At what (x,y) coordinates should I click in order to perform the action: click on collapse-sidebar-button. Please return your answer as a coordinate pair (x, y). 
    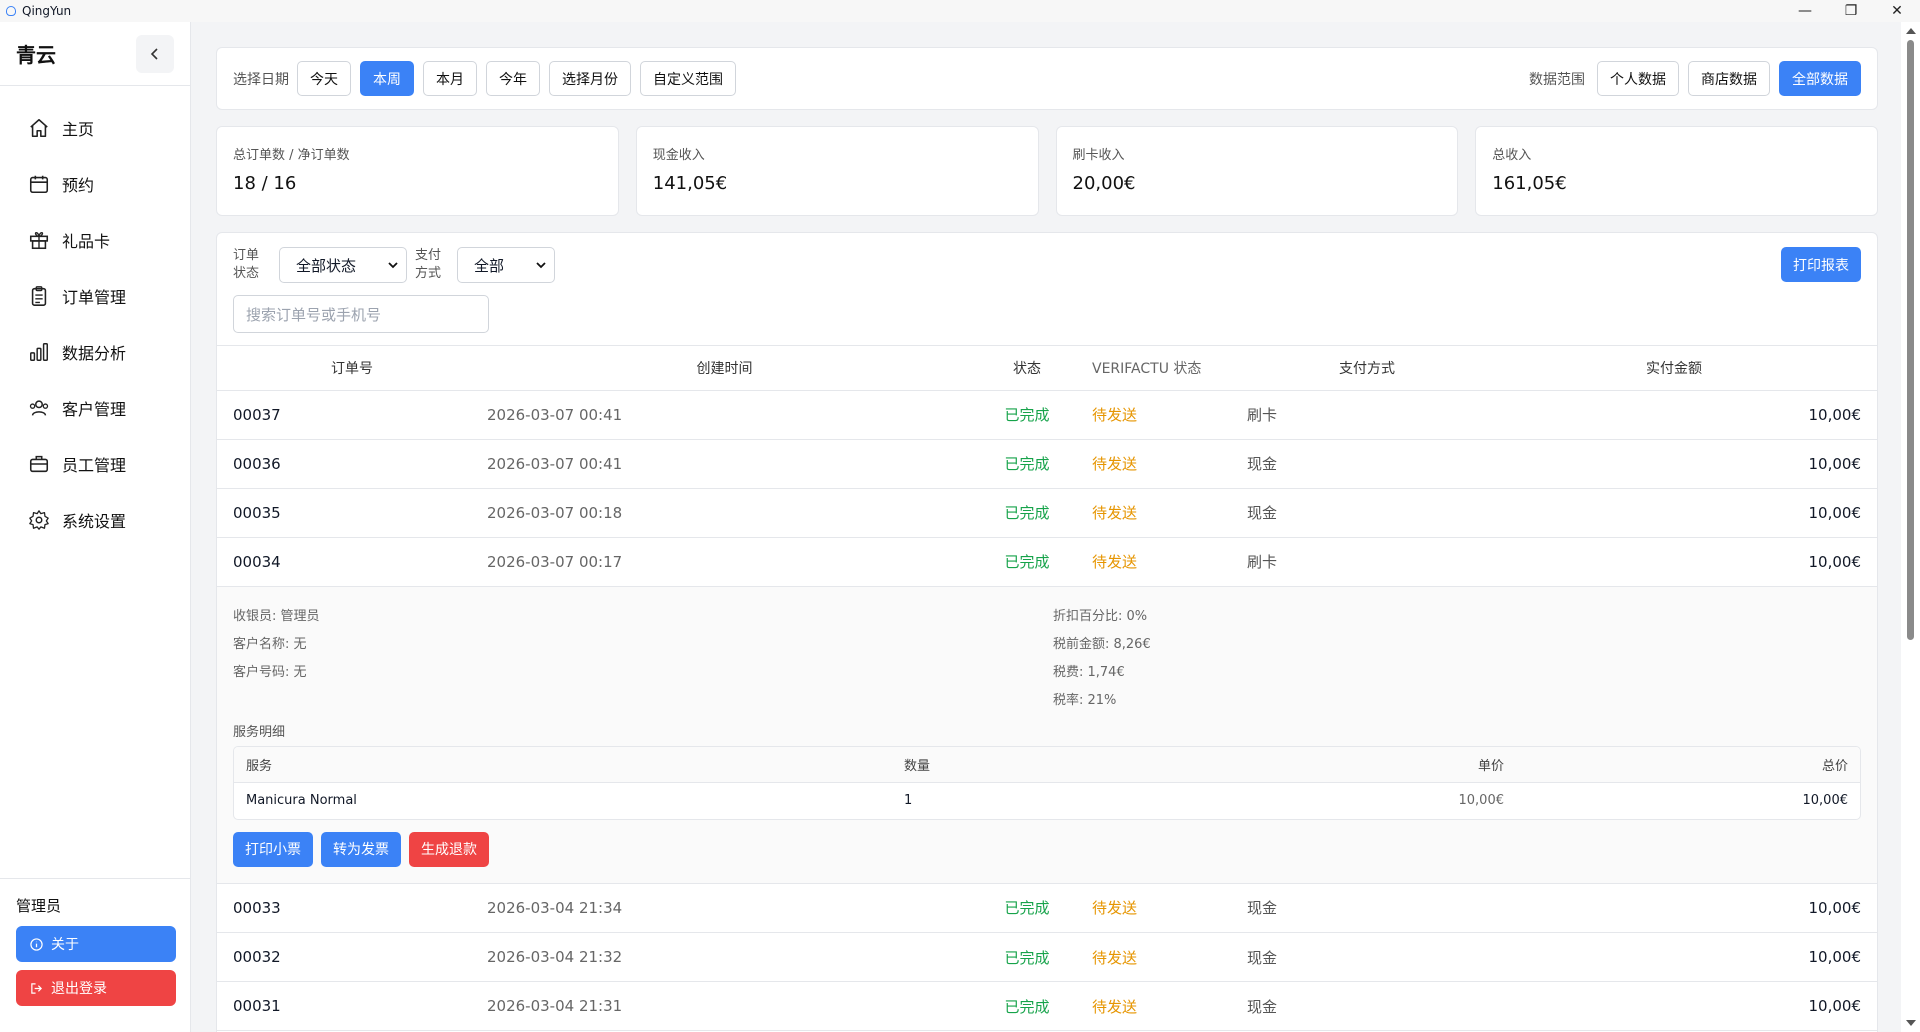
    Looking at the image, I should click on (155, 53).